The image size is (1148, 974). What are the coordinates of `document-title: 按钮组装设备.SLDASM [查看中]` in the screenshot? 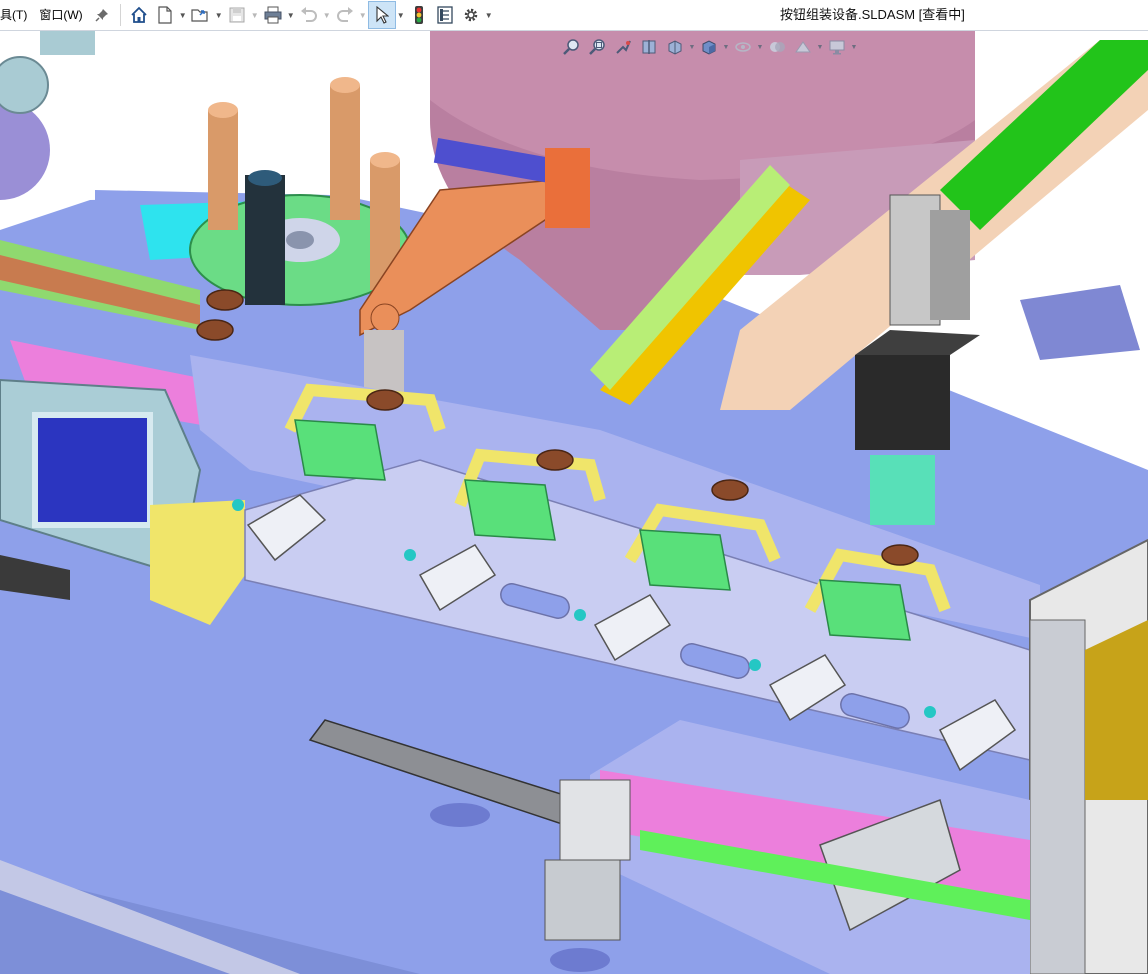 It's located at (872, 14).